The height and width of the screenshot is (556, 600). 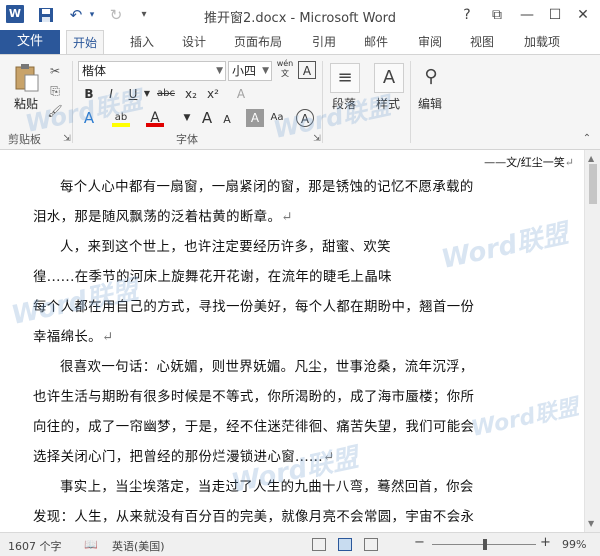 I want to click on status-bar: 1607 个字 📖 英语(美国) − + 99%, so click(x=300, y=544).